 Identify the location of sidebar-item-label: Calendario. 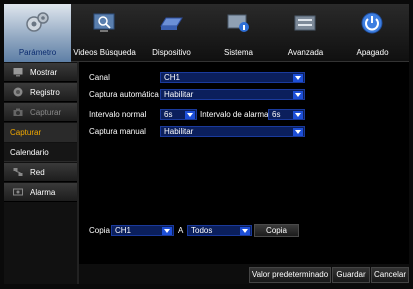
(29, 152).